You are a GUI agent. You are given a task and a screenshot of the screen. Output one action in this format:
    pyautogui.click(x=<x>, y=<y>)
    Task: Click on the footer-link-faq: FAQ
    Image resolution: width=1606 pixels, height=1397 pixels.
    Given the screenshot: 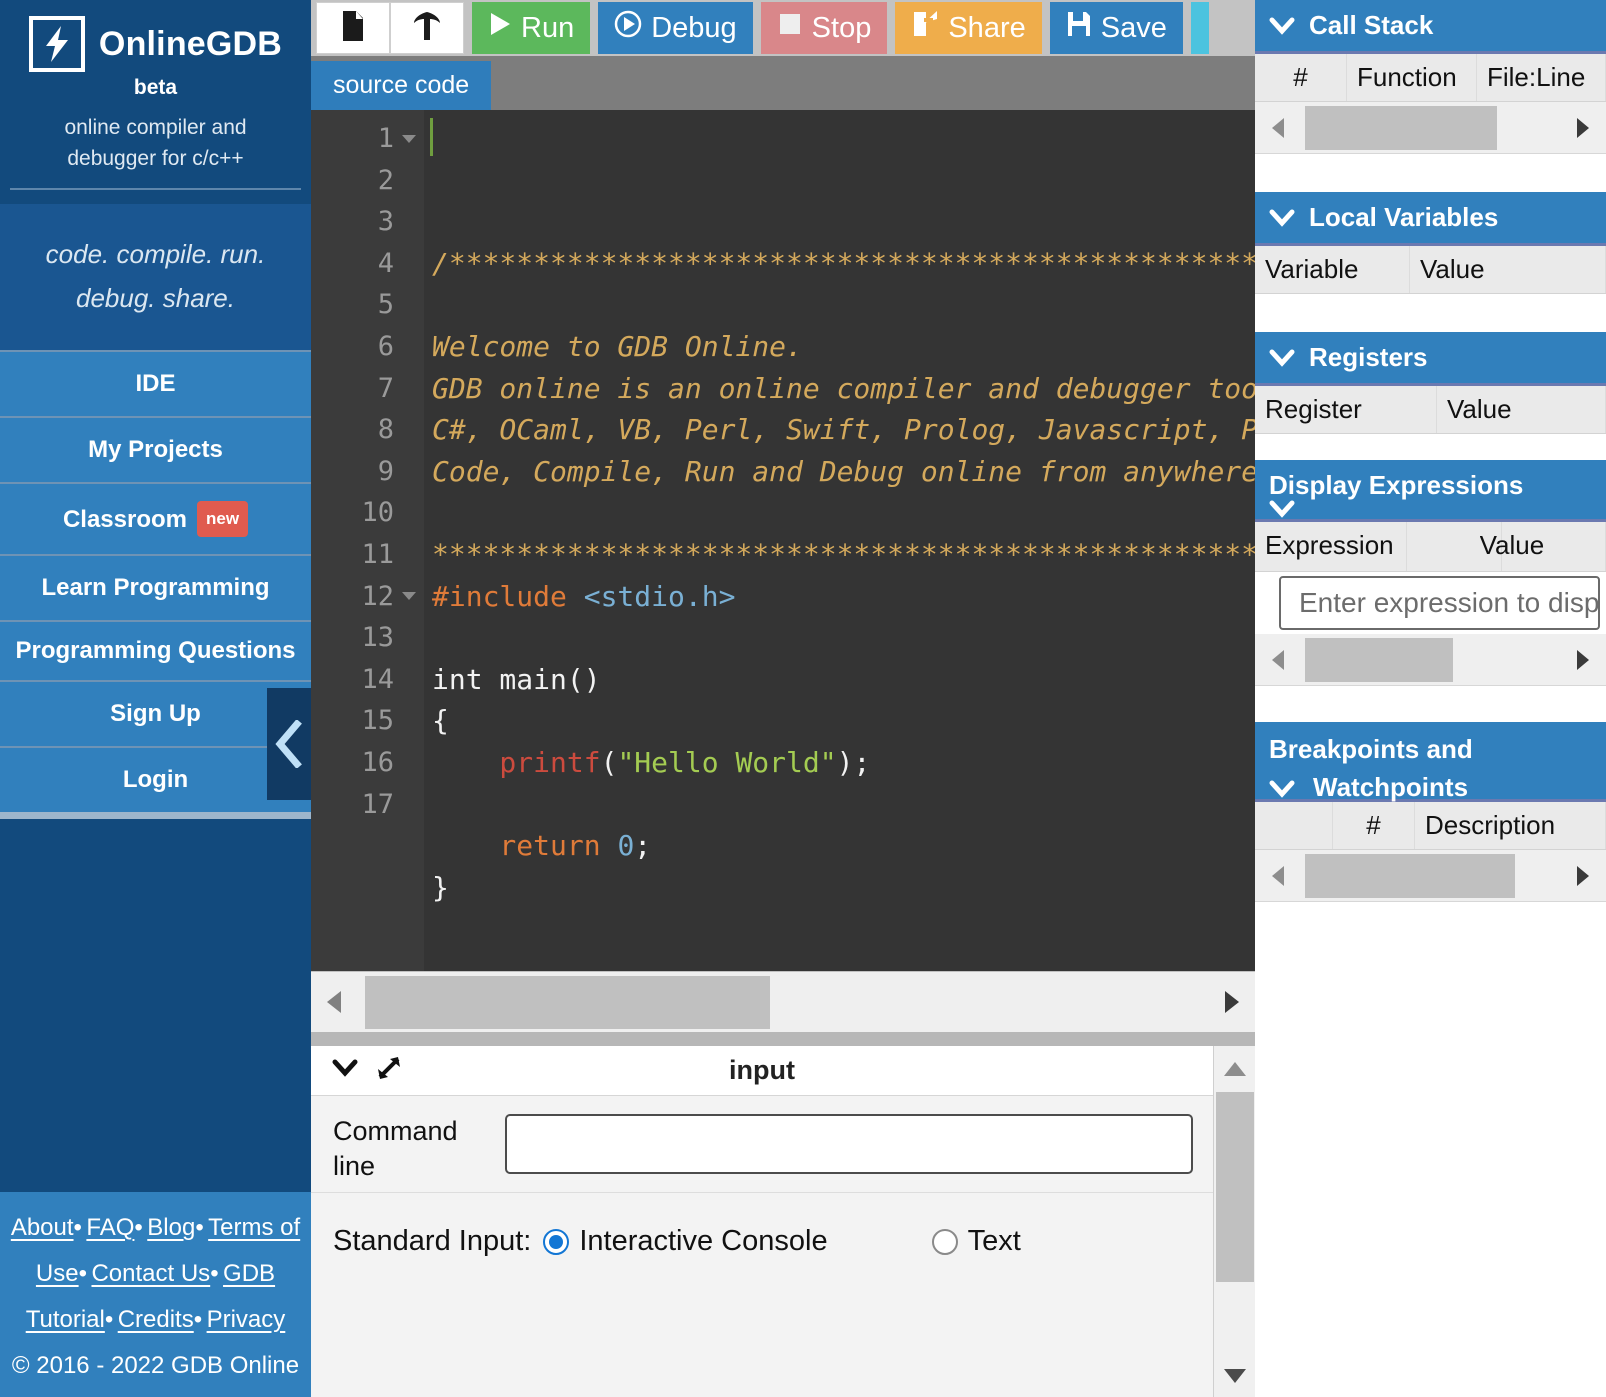 What is the action you would take?
    pyautogui.click(x=110, y=1227)
    